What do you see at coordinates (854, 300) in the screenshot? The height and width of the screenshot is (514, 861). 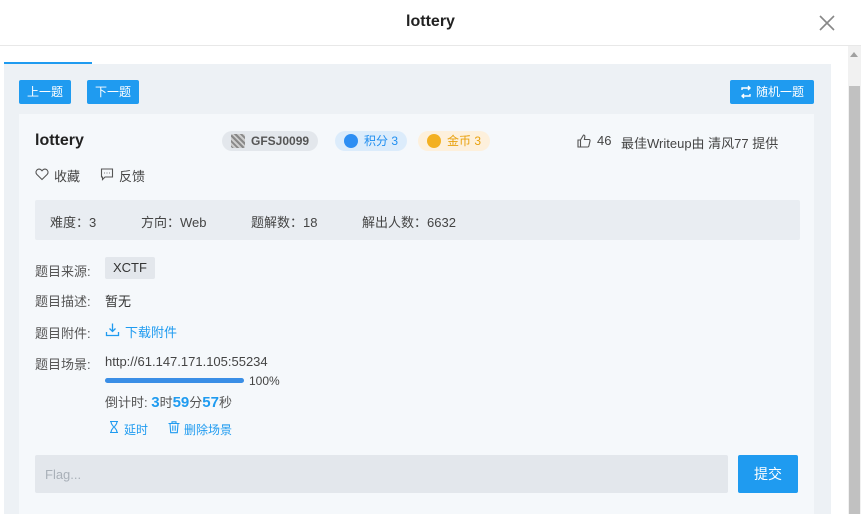 I see `scrollbar-thumb` at bounding box center [854, 300].